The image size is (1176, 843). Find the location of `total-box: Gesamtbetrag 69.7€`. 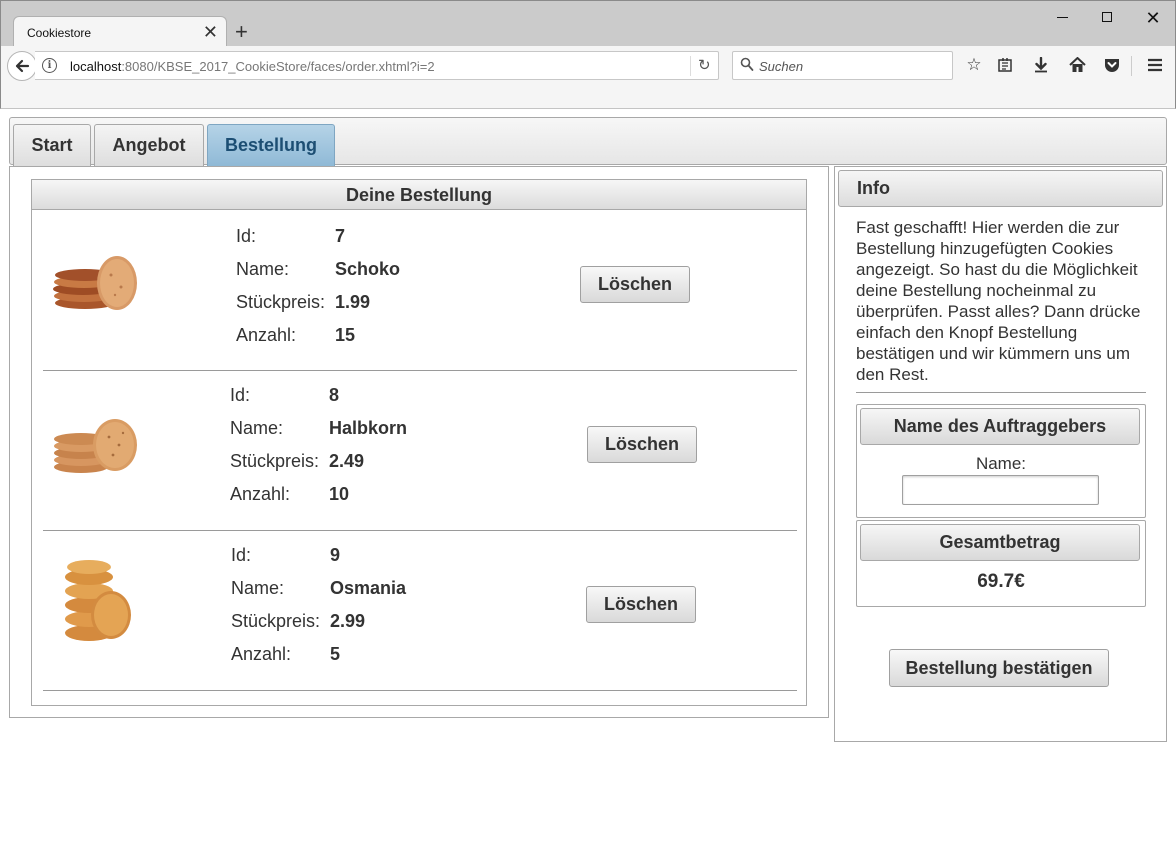

total-box: Gesamtbetrag 69.7€ is located at coordinates (1001, 563).